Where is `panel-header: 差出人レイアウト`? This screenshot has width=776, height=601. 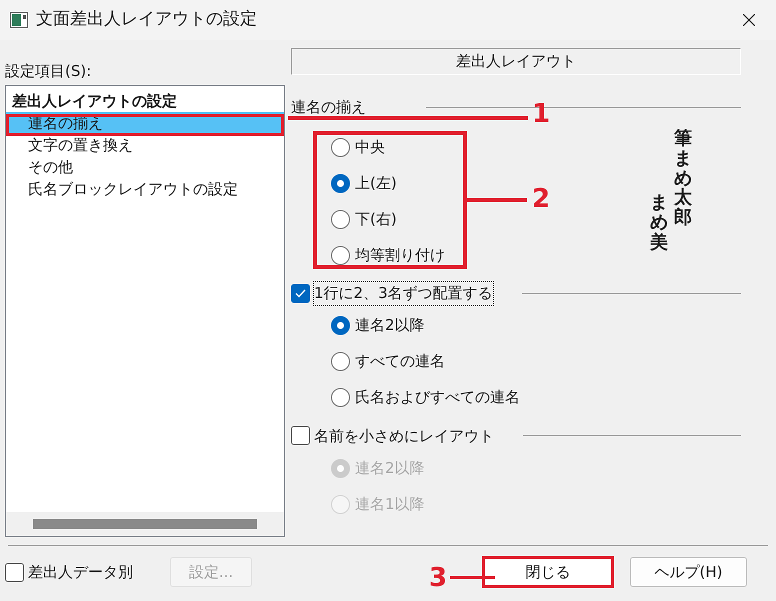 panel-header: 差出人レイアウト is located at coordinates (516, 61).